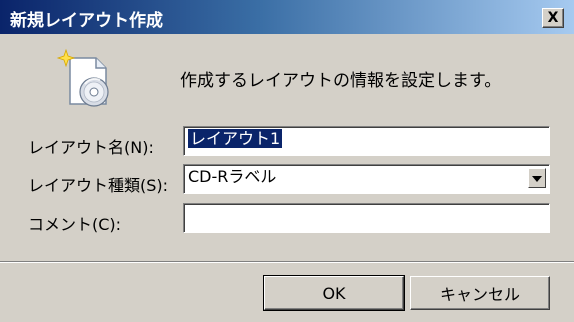 The height and width of the screenshot is (322, 574). I want to click on layout-name-label: レイアウト名(N):, so click(91, 147).